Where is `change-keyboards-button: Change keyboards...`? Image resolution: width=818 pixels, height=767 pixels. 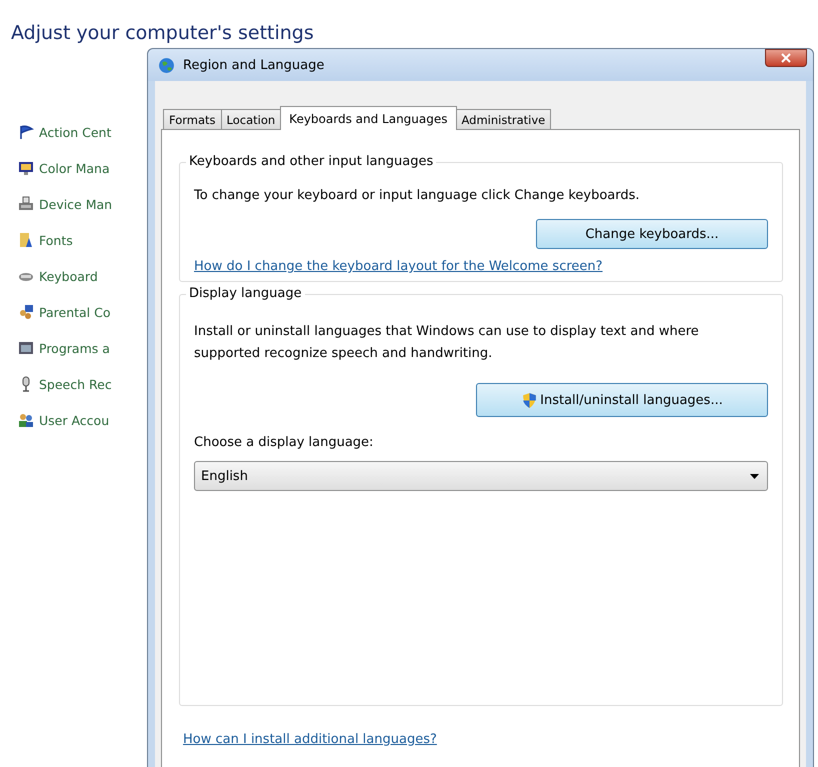 change-keyboards-button: Change keyboards... is located at coordinates (652, 234).